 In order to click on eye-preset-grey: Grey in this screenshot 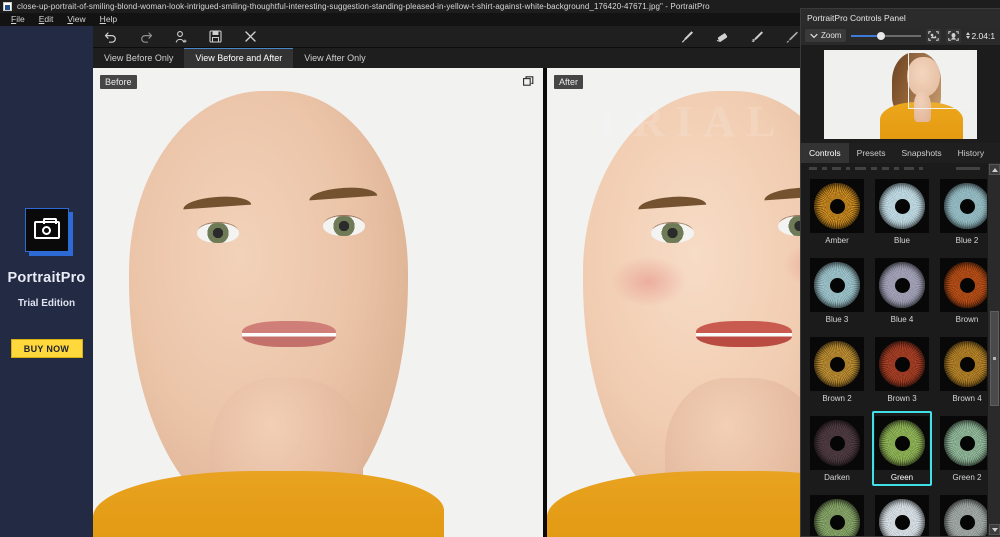, I will do `click(902, 513)`.